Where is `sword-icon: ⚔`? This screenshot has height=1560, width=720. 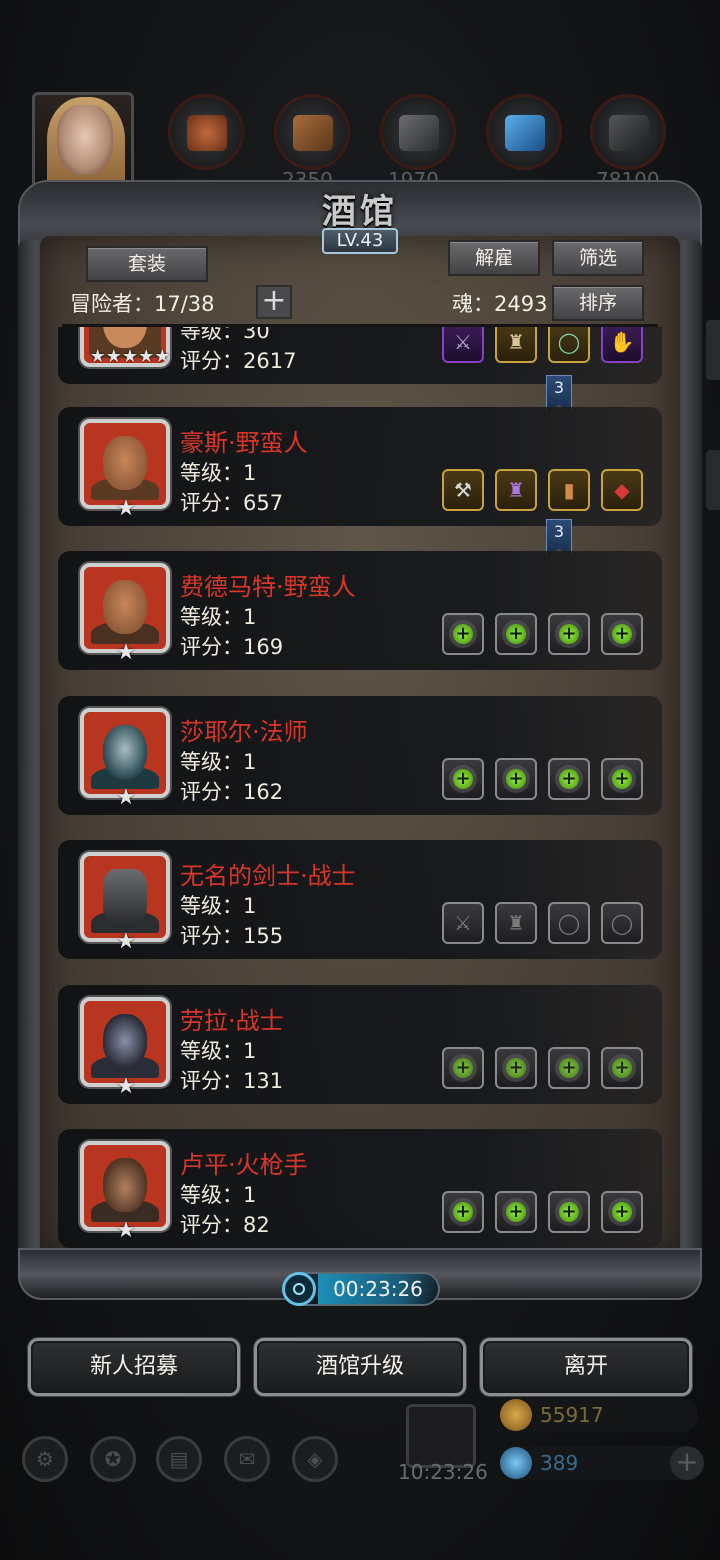 sword-icon: ⚔ is located at coordinates (463, 923).